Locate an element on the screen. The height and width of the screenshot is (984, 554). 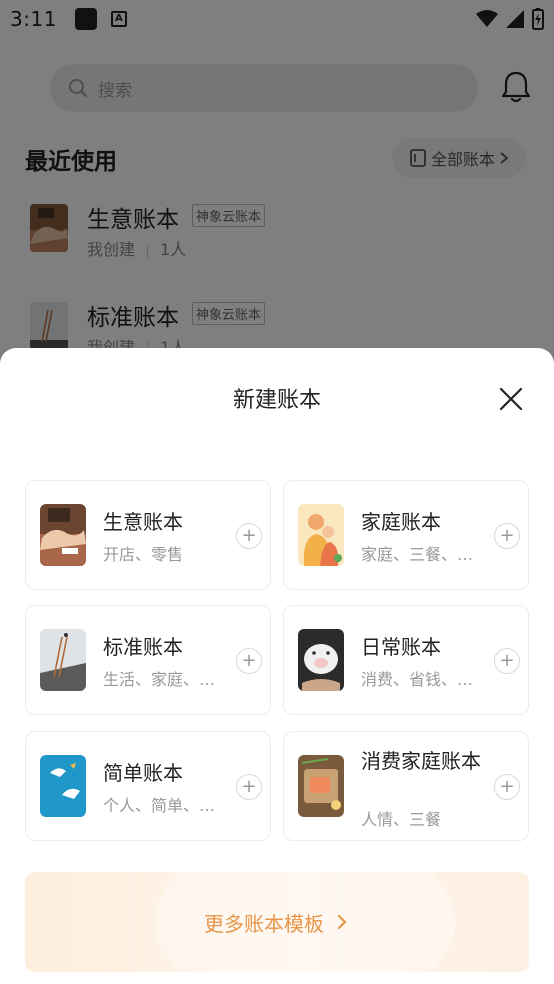
template-name: 简单账本 is located at coordinates (143, 773).